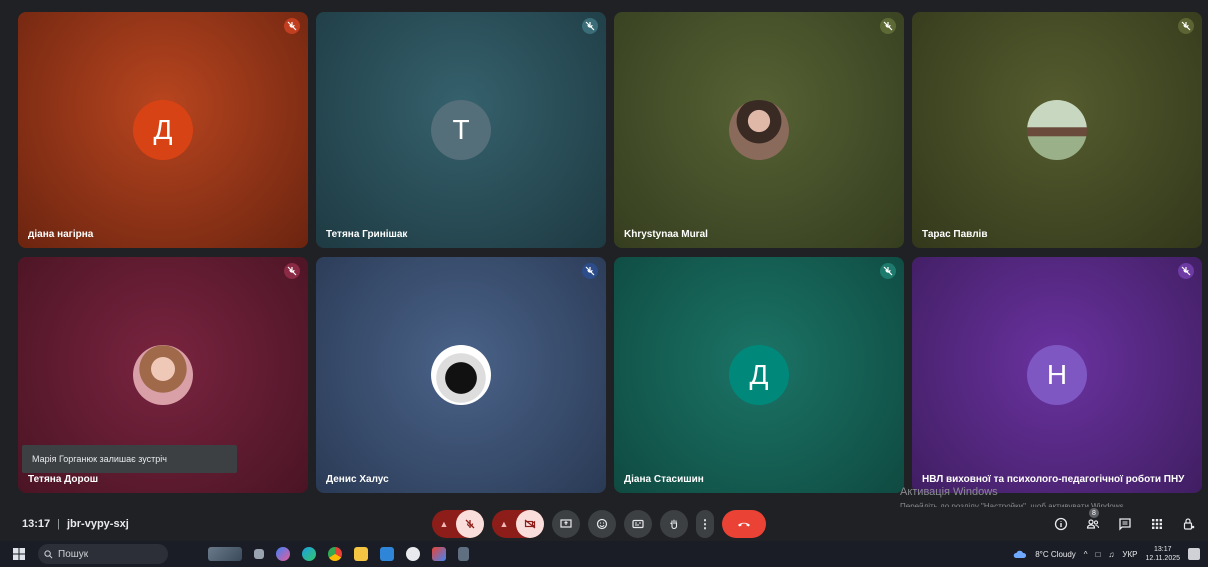 The image size is (1208, 567). I want to click on leave-notification: Марія Горганюк залишає зустріч, so click(129, 459).